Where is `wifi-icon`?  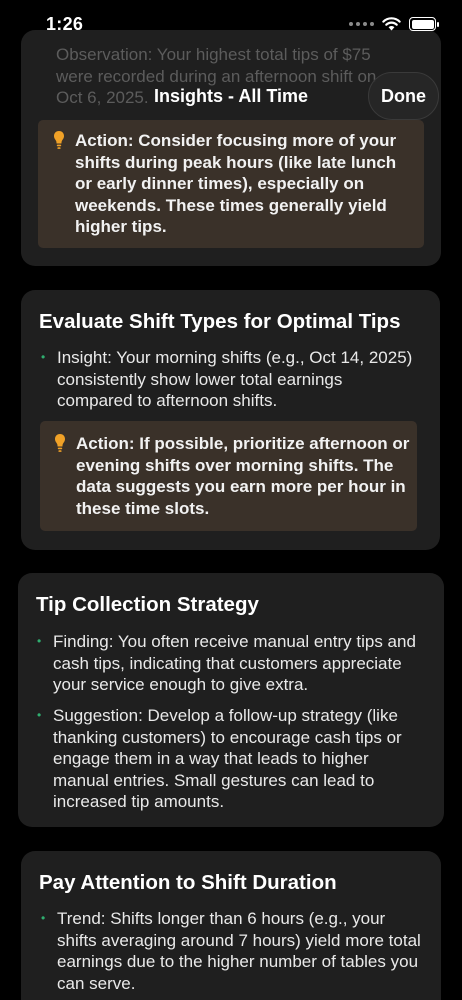 wifi-icon is located at coordinates (391, 24).